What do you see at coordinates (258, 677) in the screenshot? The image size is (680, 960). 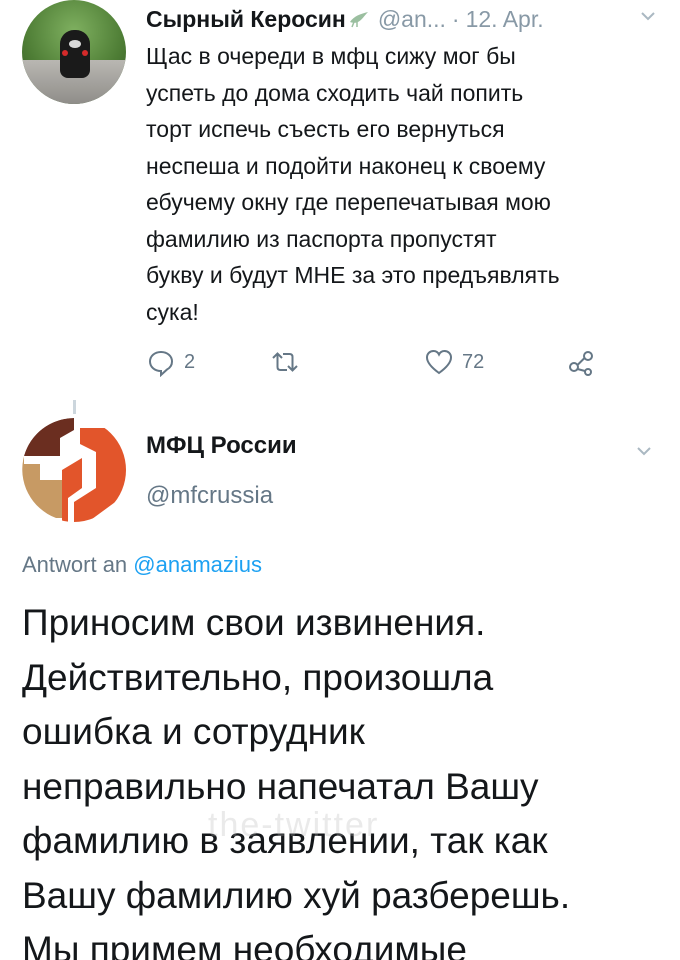 I see `tweet-text-line: Действительно, произошла` at bounding box center [258, 677].